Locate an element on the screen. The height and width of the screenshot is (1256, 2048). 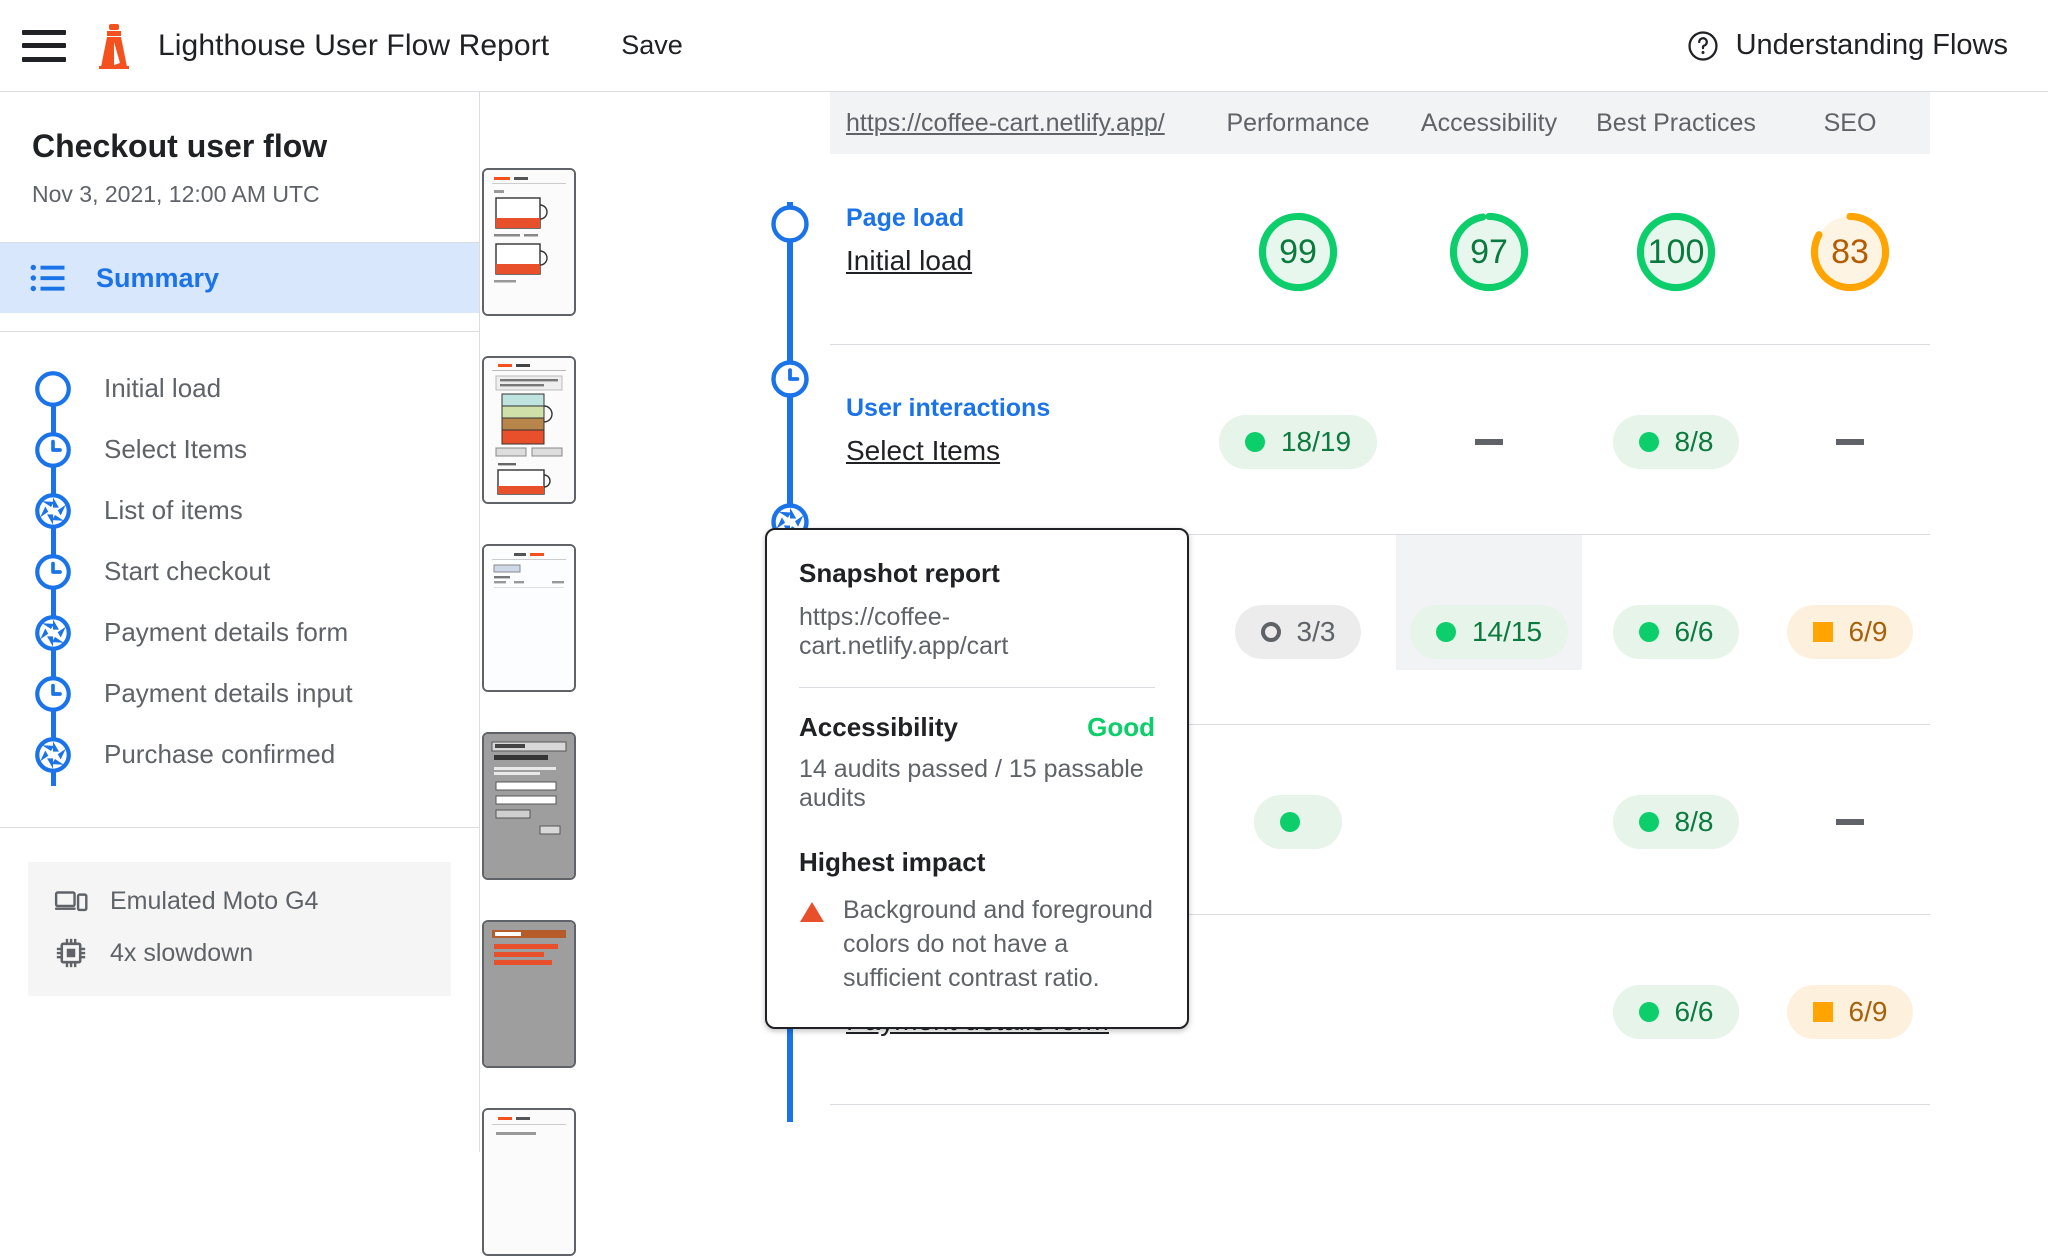
score-value: 99 is located at coordinates (1298, 251).